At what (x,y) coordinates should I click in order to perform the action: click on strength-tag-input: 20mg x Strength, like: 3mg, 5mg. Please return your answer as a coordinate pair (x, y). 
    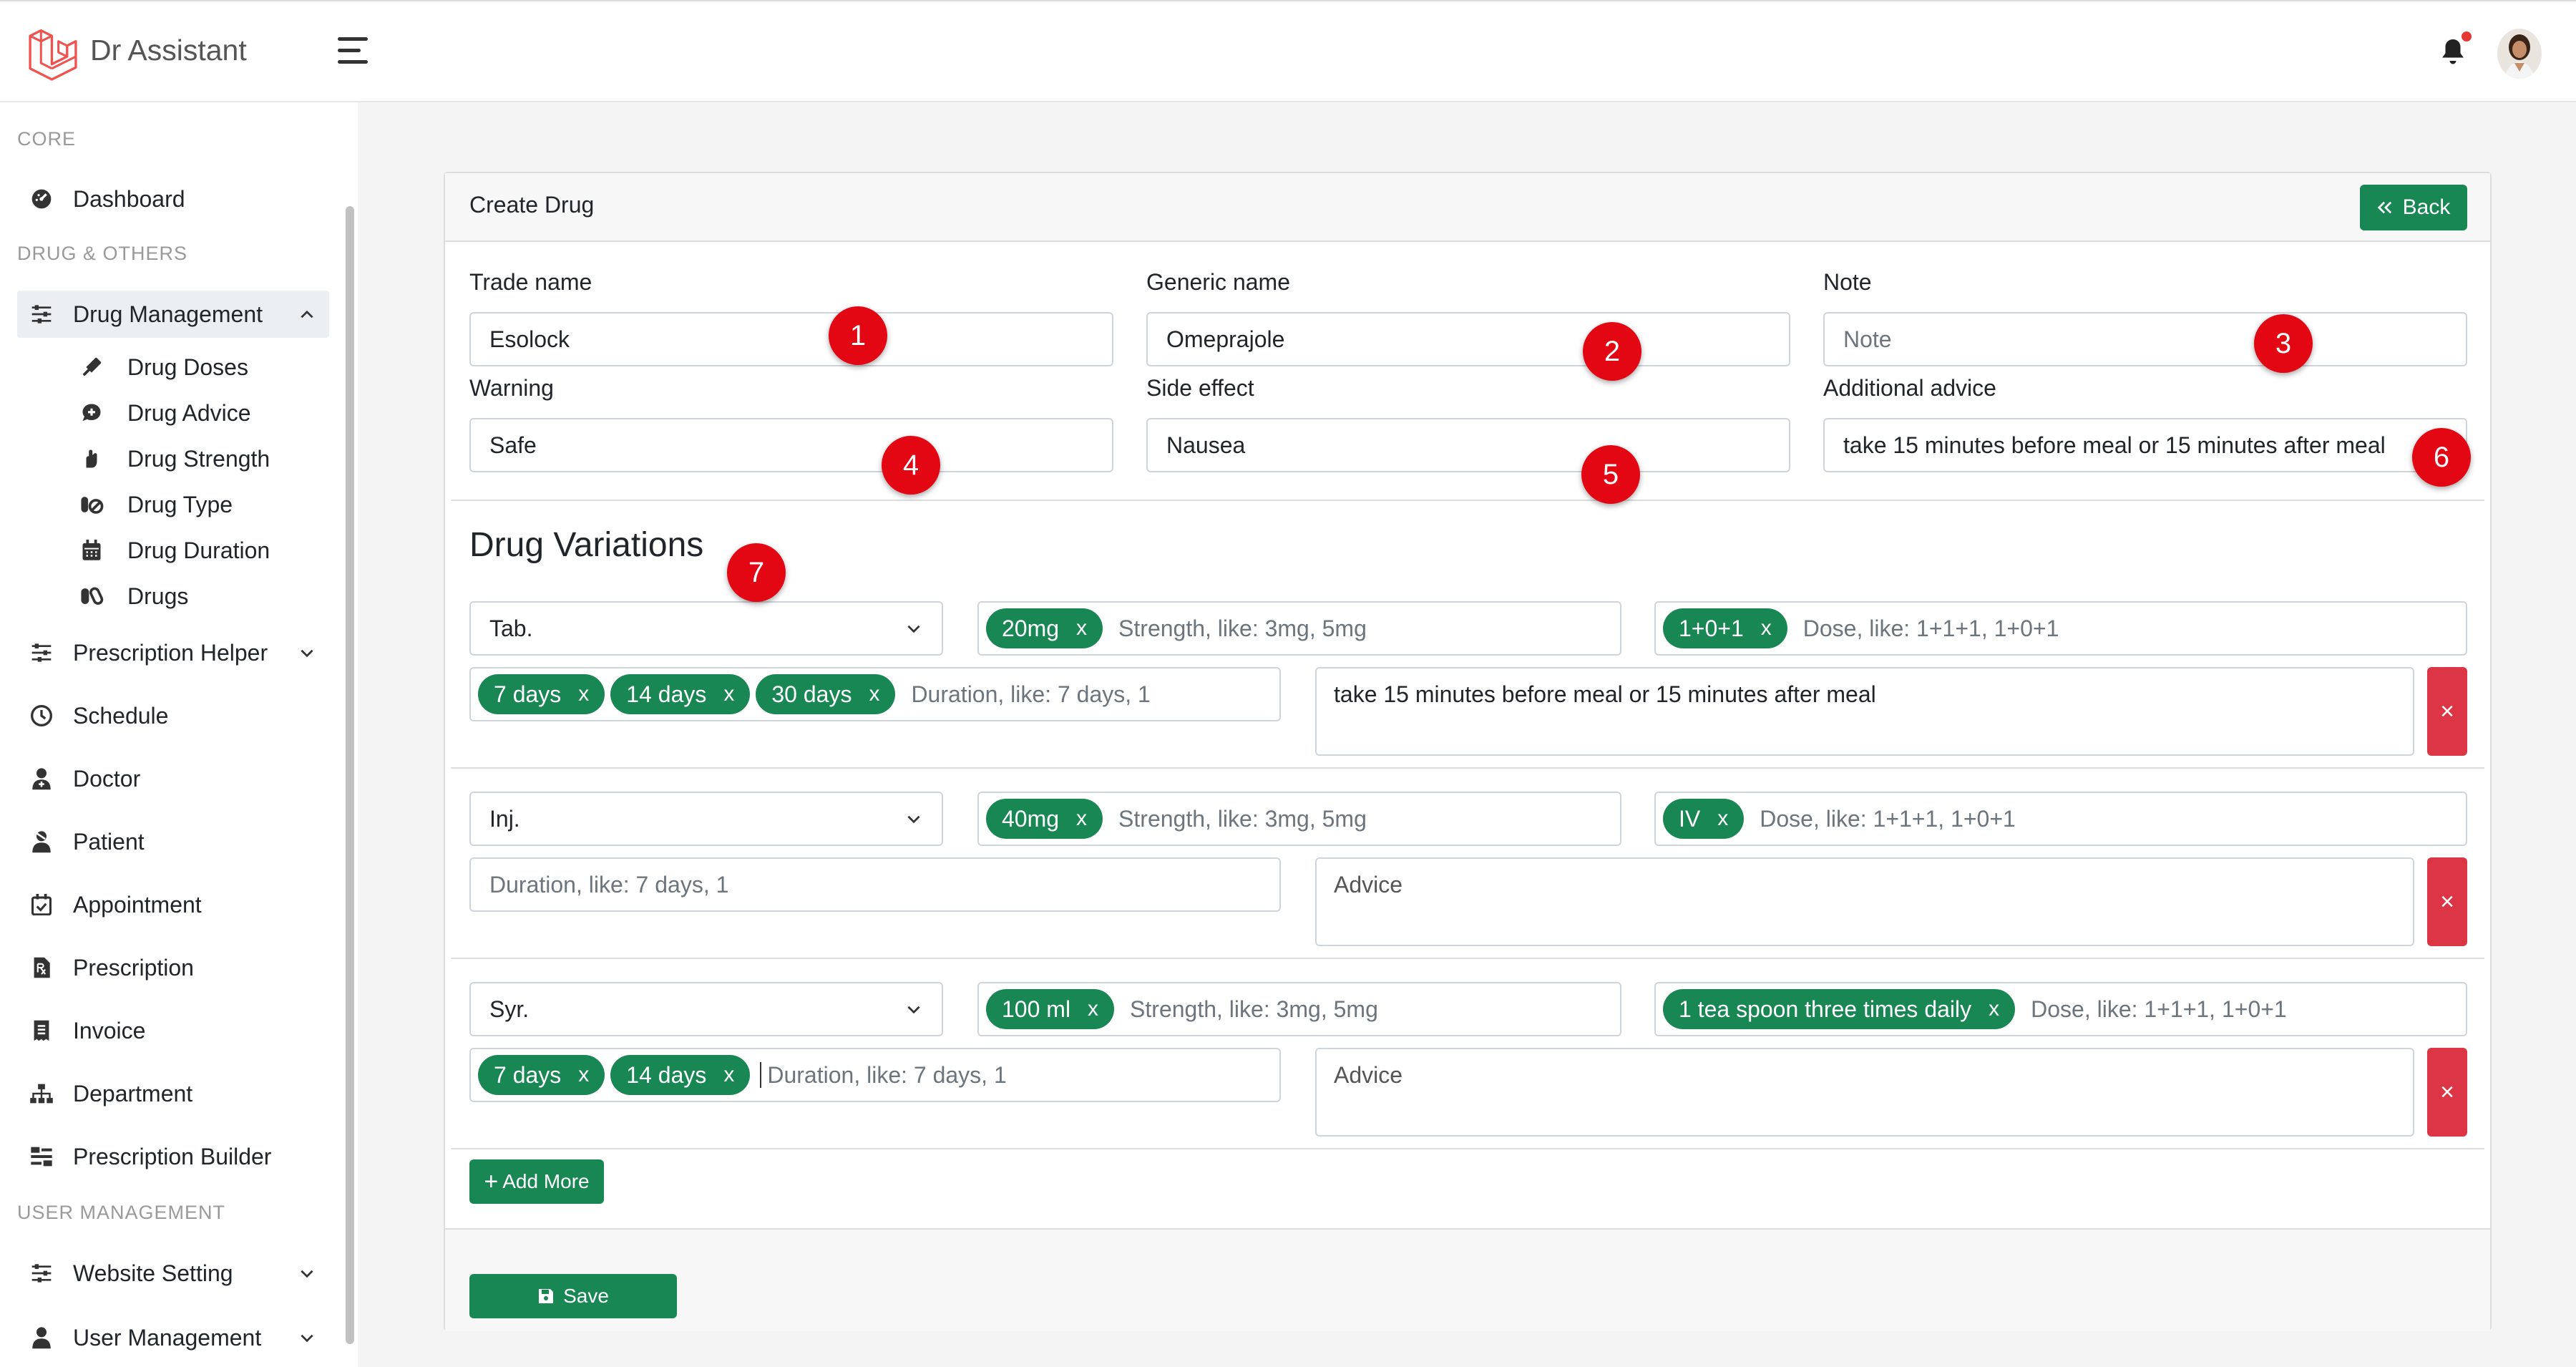
    Looking at the image, I should click on (1299, 628).